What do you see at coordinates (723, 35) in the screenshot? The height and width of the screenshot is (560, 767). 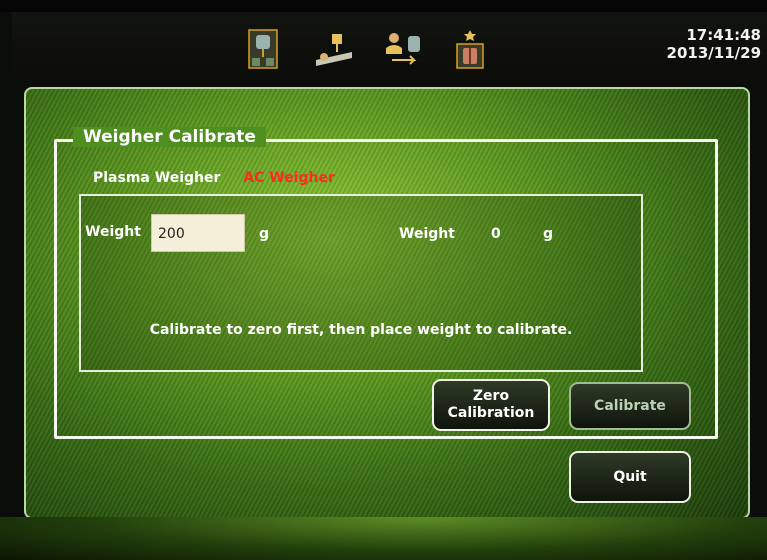 I see `time-display: 17:41:48` at bounding box center [723, 35].